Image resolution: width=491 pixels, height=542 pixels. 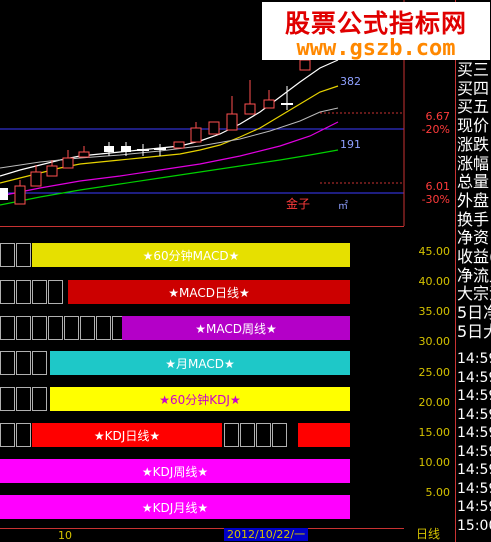 I want to click on indicator-bar: ★月MACD★, so click(x=200, y=363).